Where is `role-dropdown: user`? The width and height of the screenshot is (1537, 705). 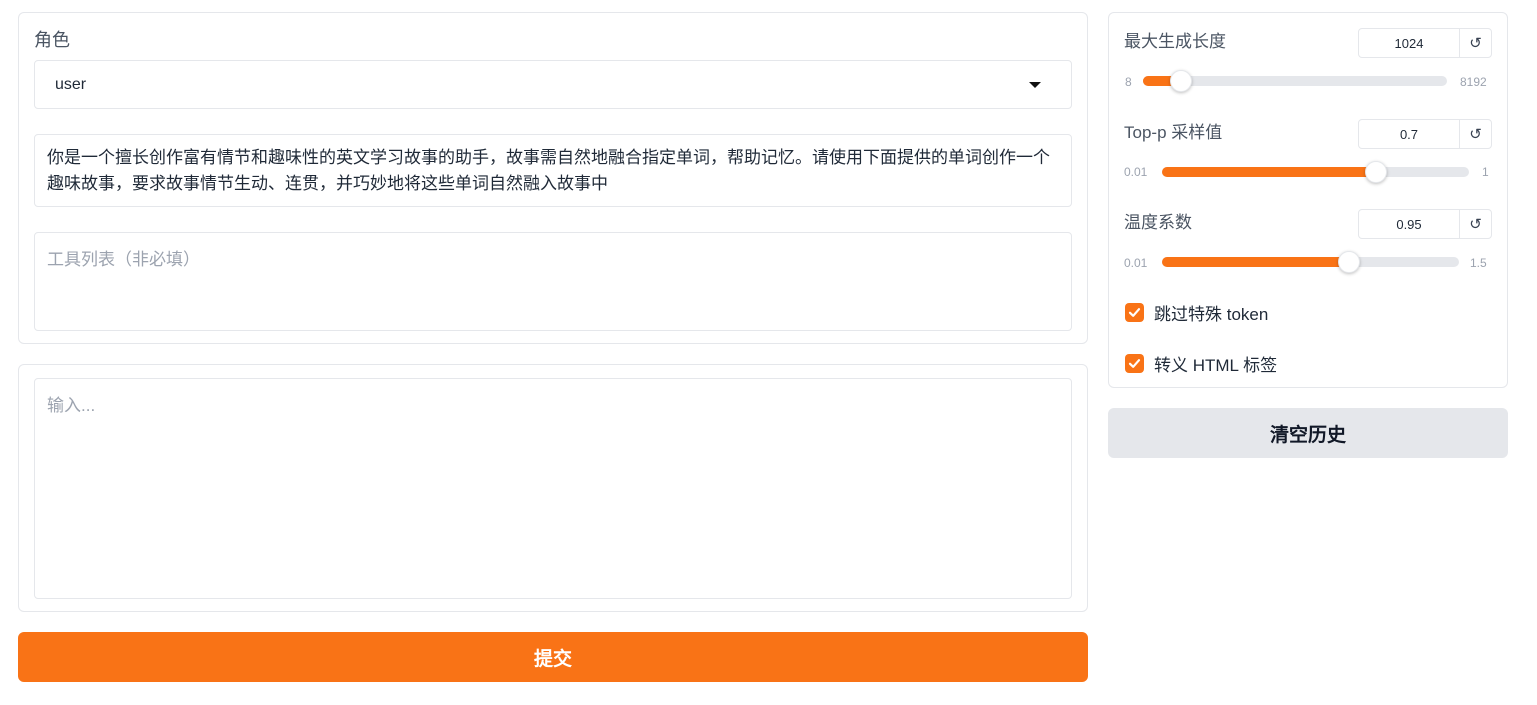 role-dropdown: user is located at coordinates (553, 84).